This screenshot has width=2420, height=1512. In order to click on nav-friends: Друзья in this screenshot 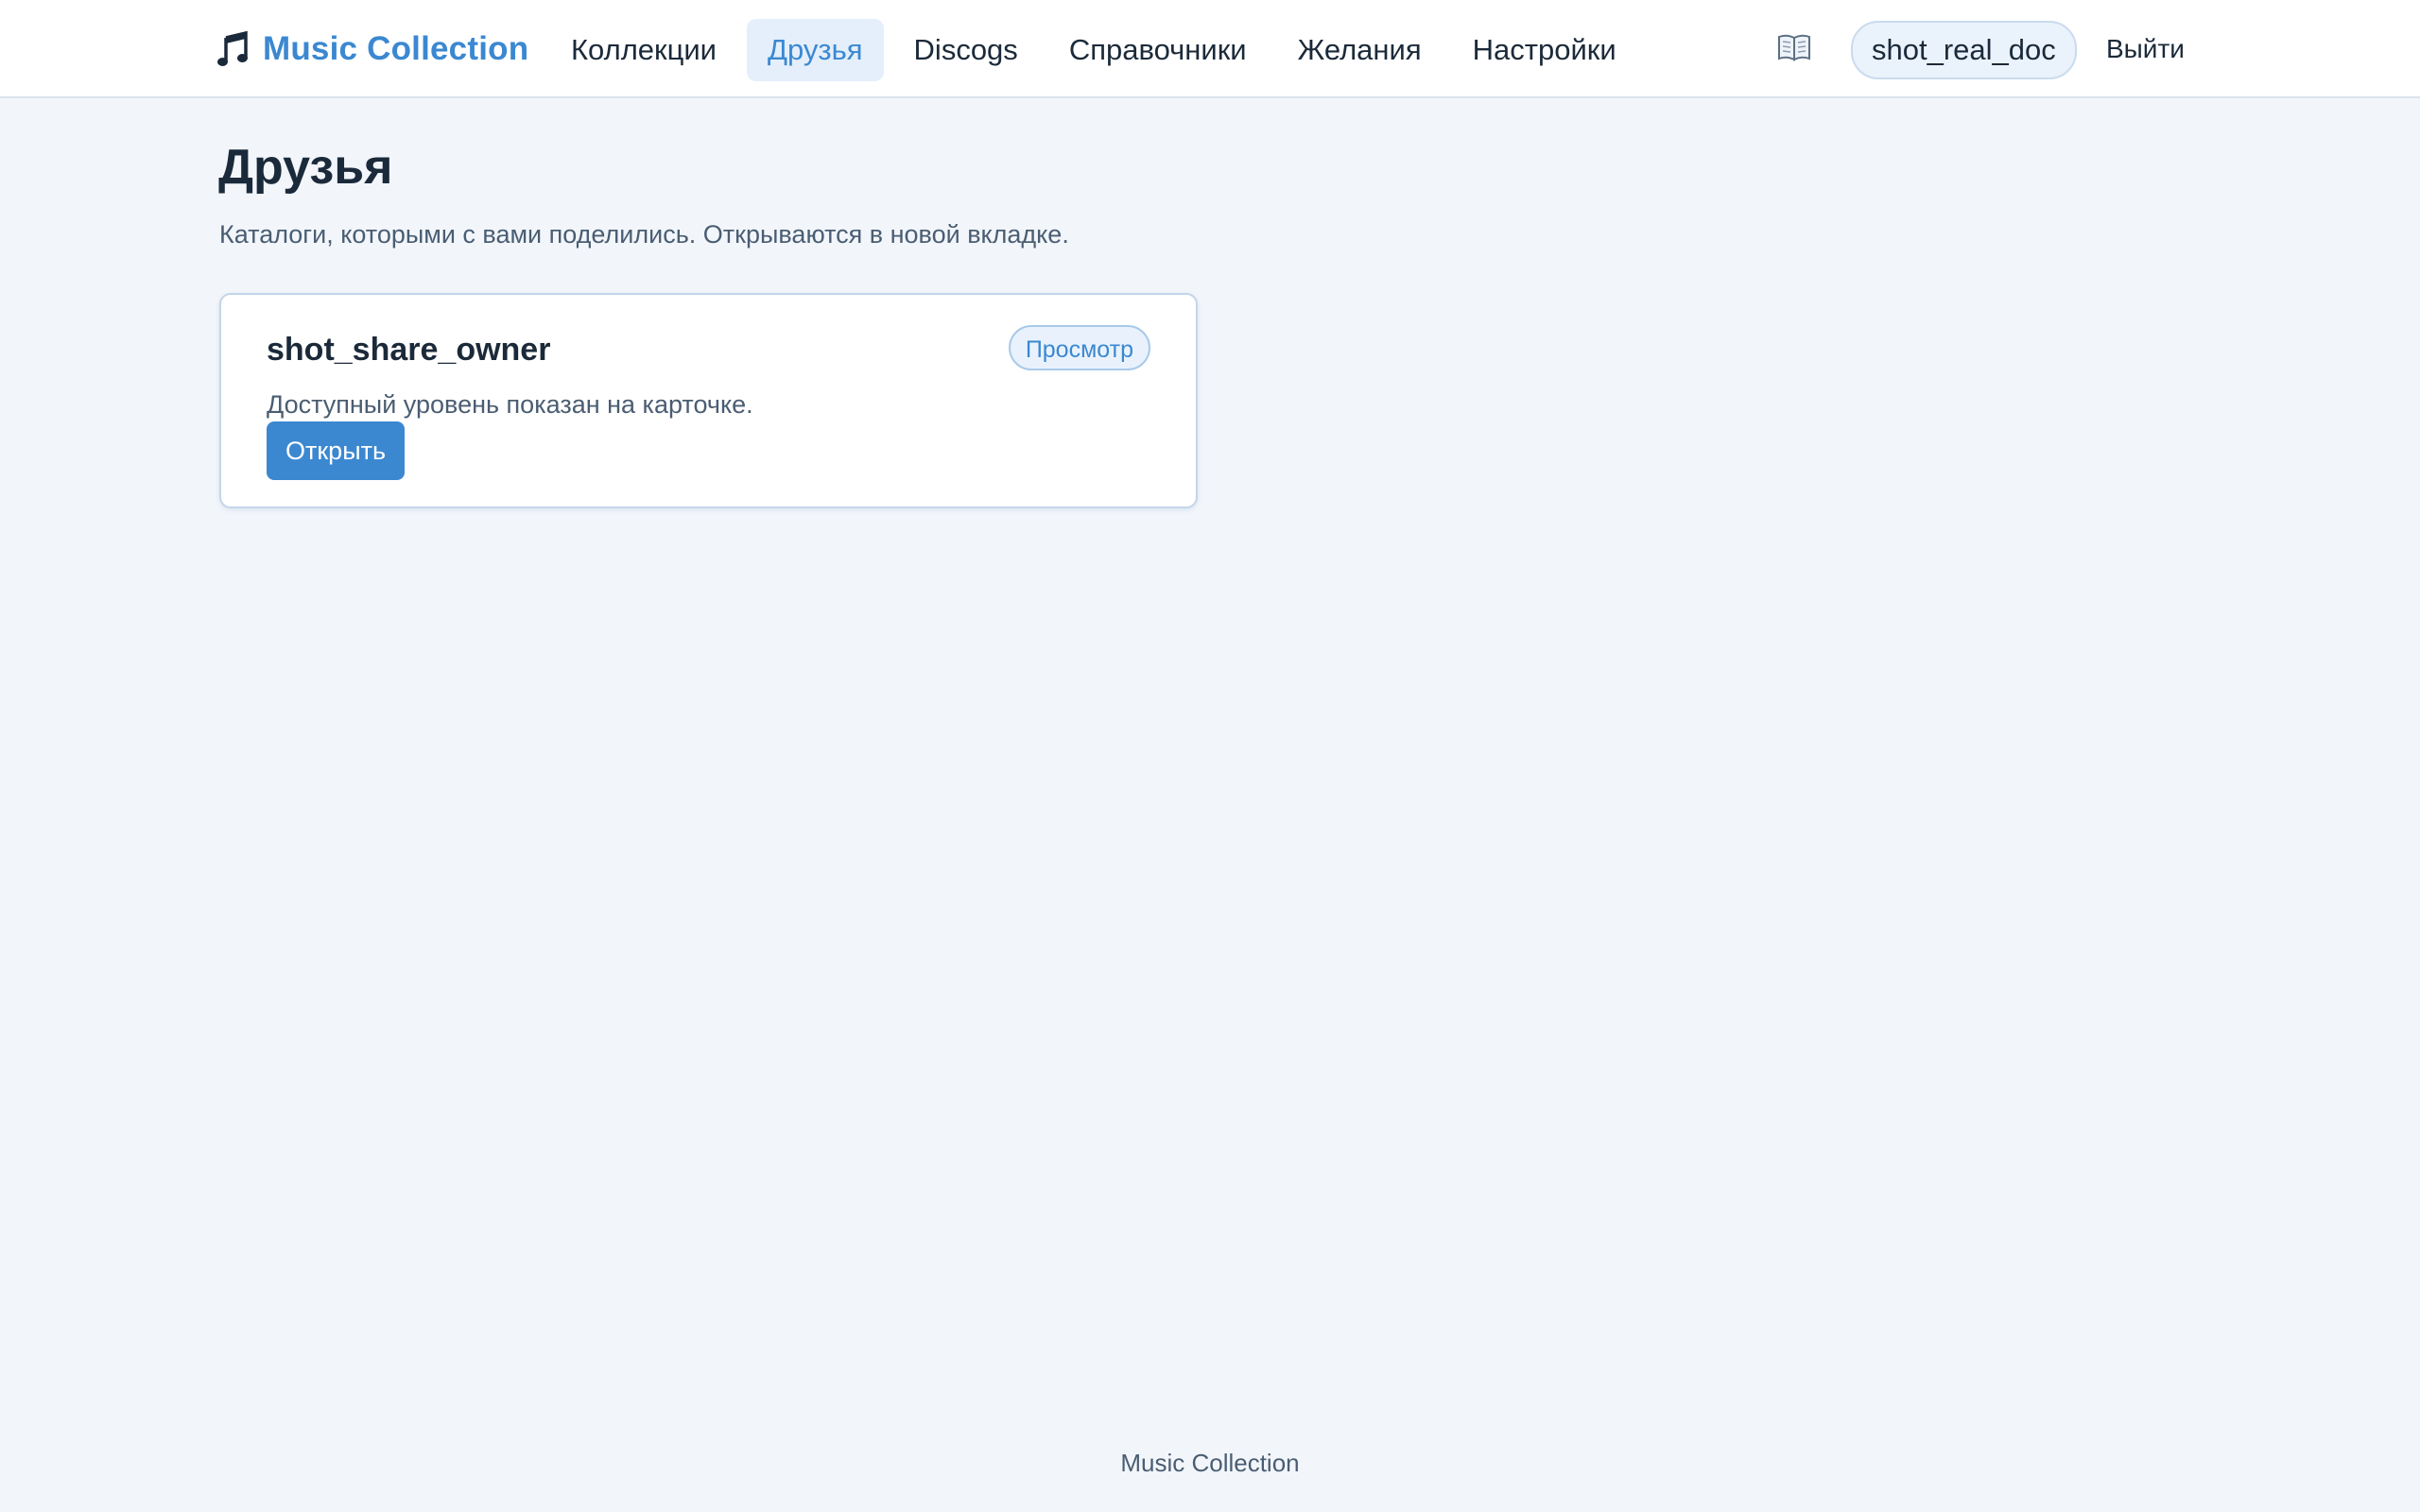, I will do `click(815, 50)`.